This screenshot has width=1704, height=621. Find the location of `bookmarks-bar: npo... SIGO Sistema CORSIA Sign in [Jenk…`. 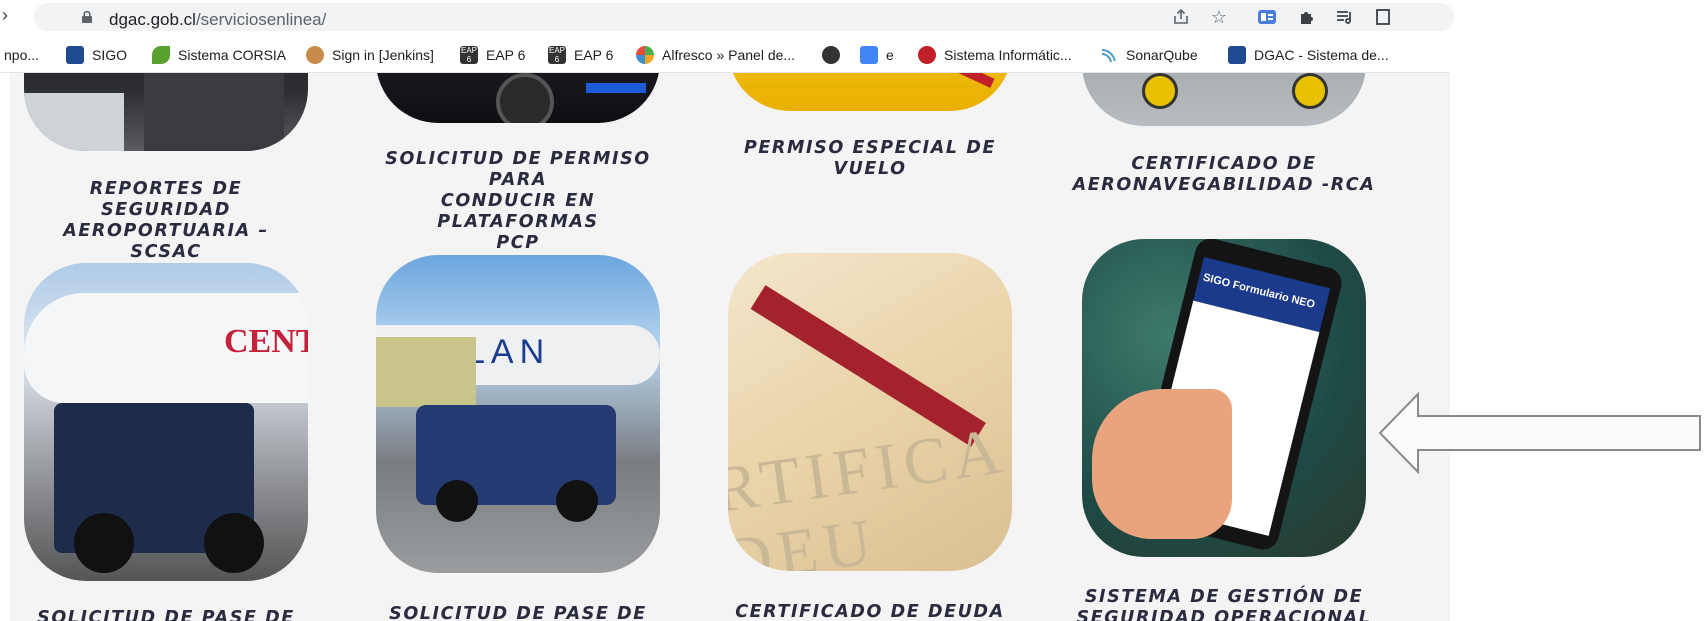

bookmarks-bar: npo... SIGO Sistema CORSIA Sign in [Jenk… is located at coordinates (725, 55).